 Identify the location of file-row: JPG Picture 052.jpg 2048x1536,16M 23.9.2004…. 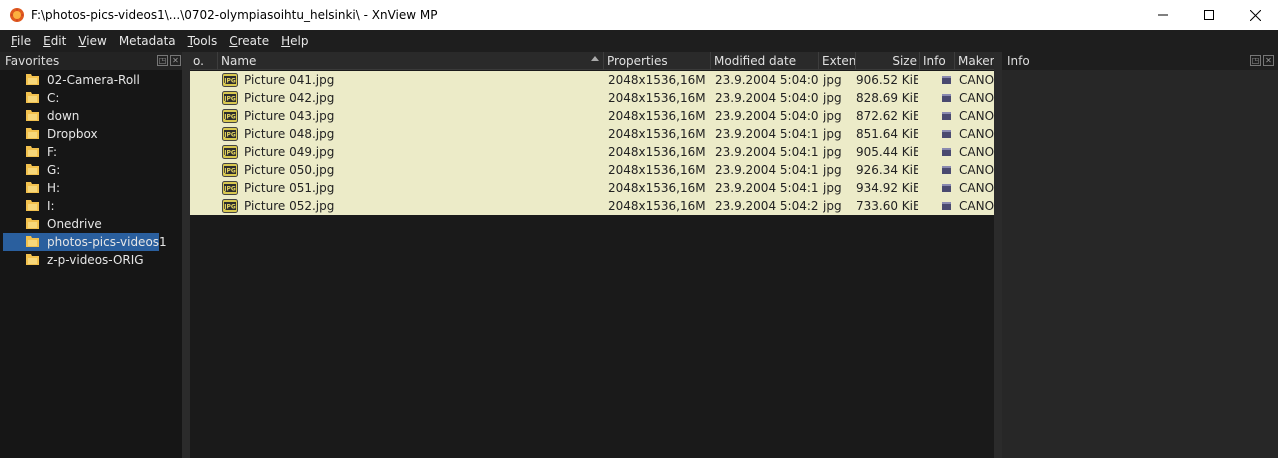
(592, 206).